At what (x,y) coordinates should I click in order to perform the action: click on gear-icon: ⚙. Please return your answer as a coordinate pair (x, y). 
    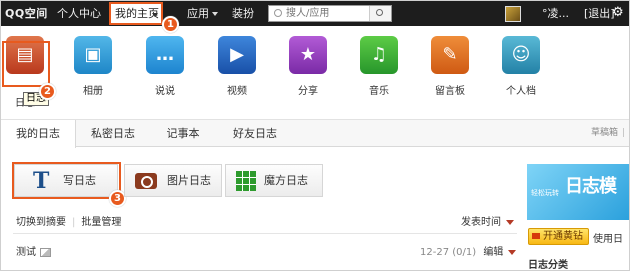
    Looking at the image, I should click on (618, 12).